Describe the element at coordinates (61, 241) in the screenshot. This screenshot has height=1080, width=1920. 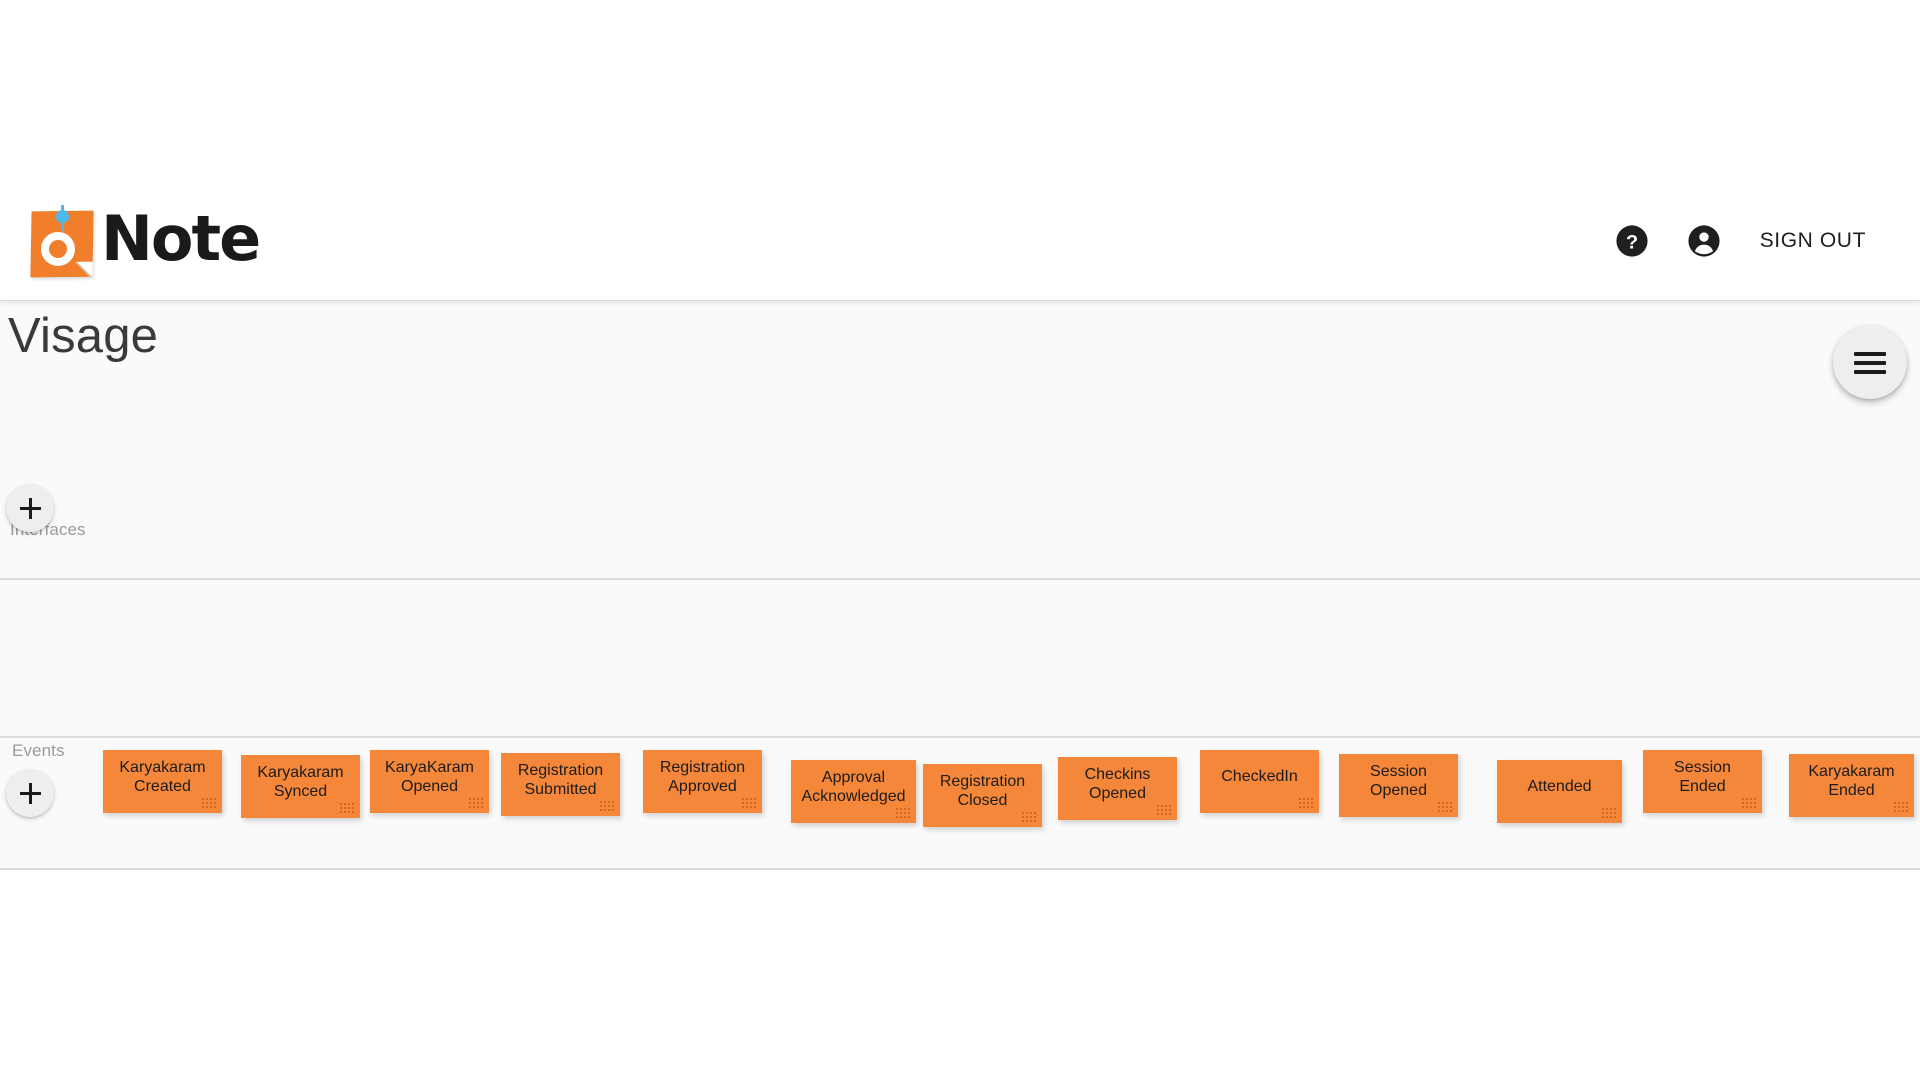
I see `onote-logo-mark-icon` at that location.